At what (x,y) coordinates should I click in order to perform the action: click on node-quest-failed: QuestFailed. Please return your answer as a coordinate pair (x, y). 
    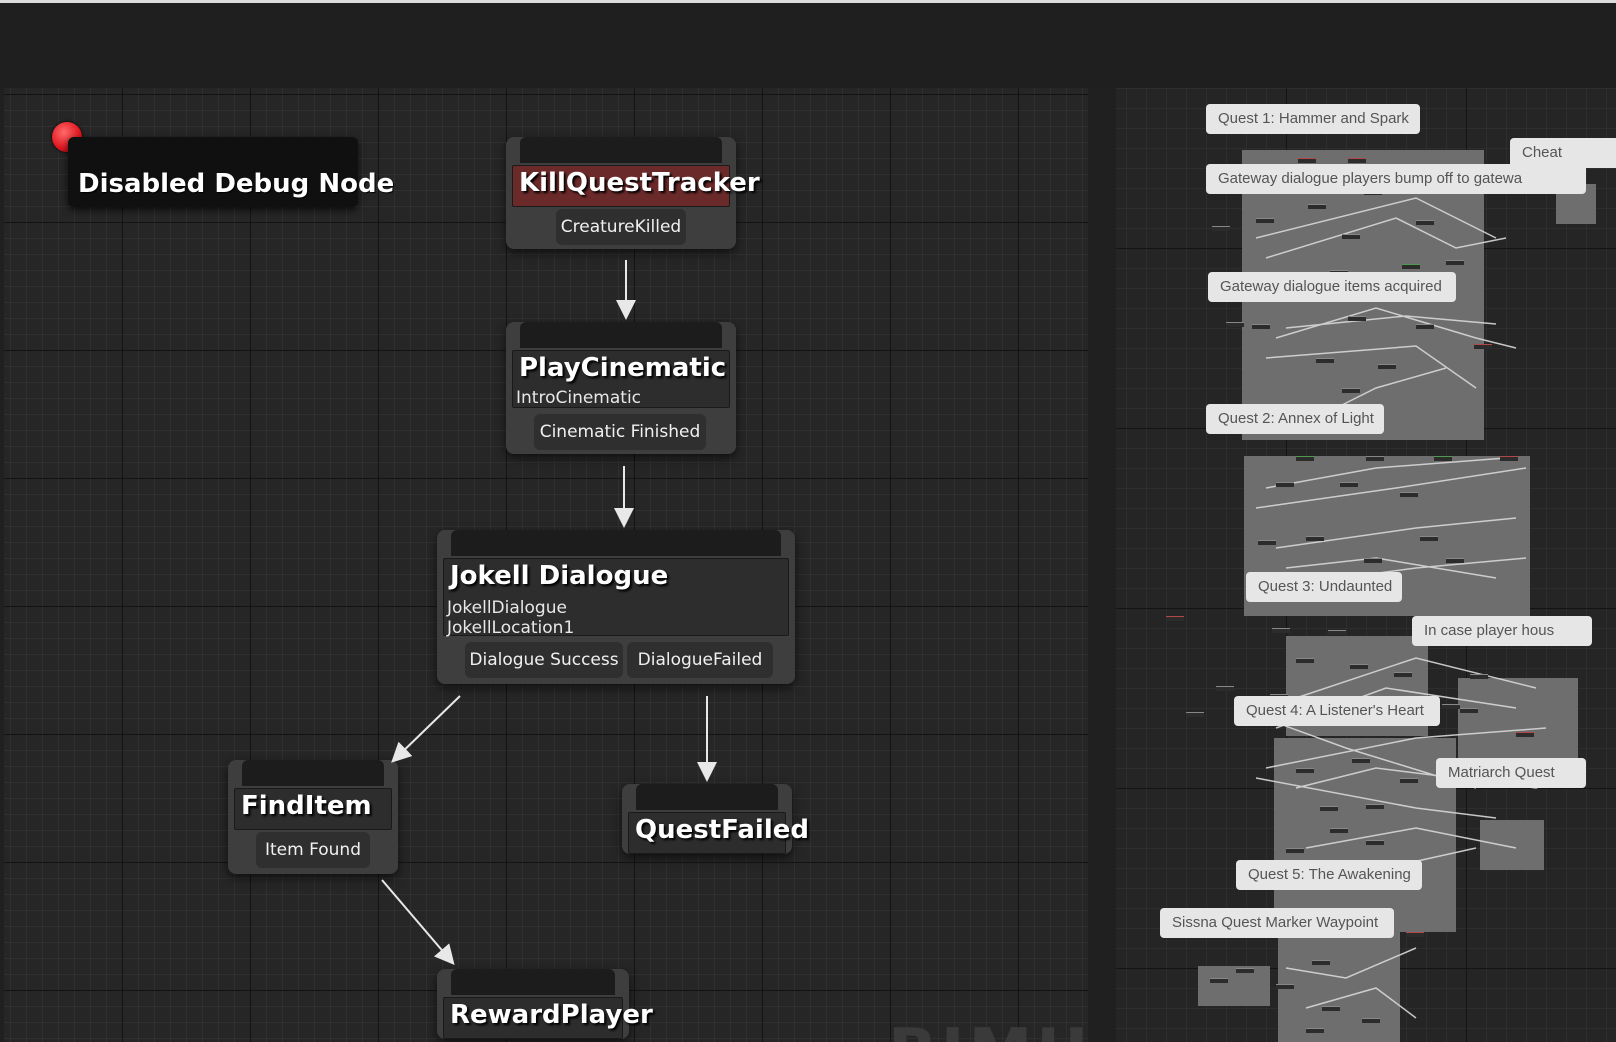
    Looking at the image, I should click on (715, 819).